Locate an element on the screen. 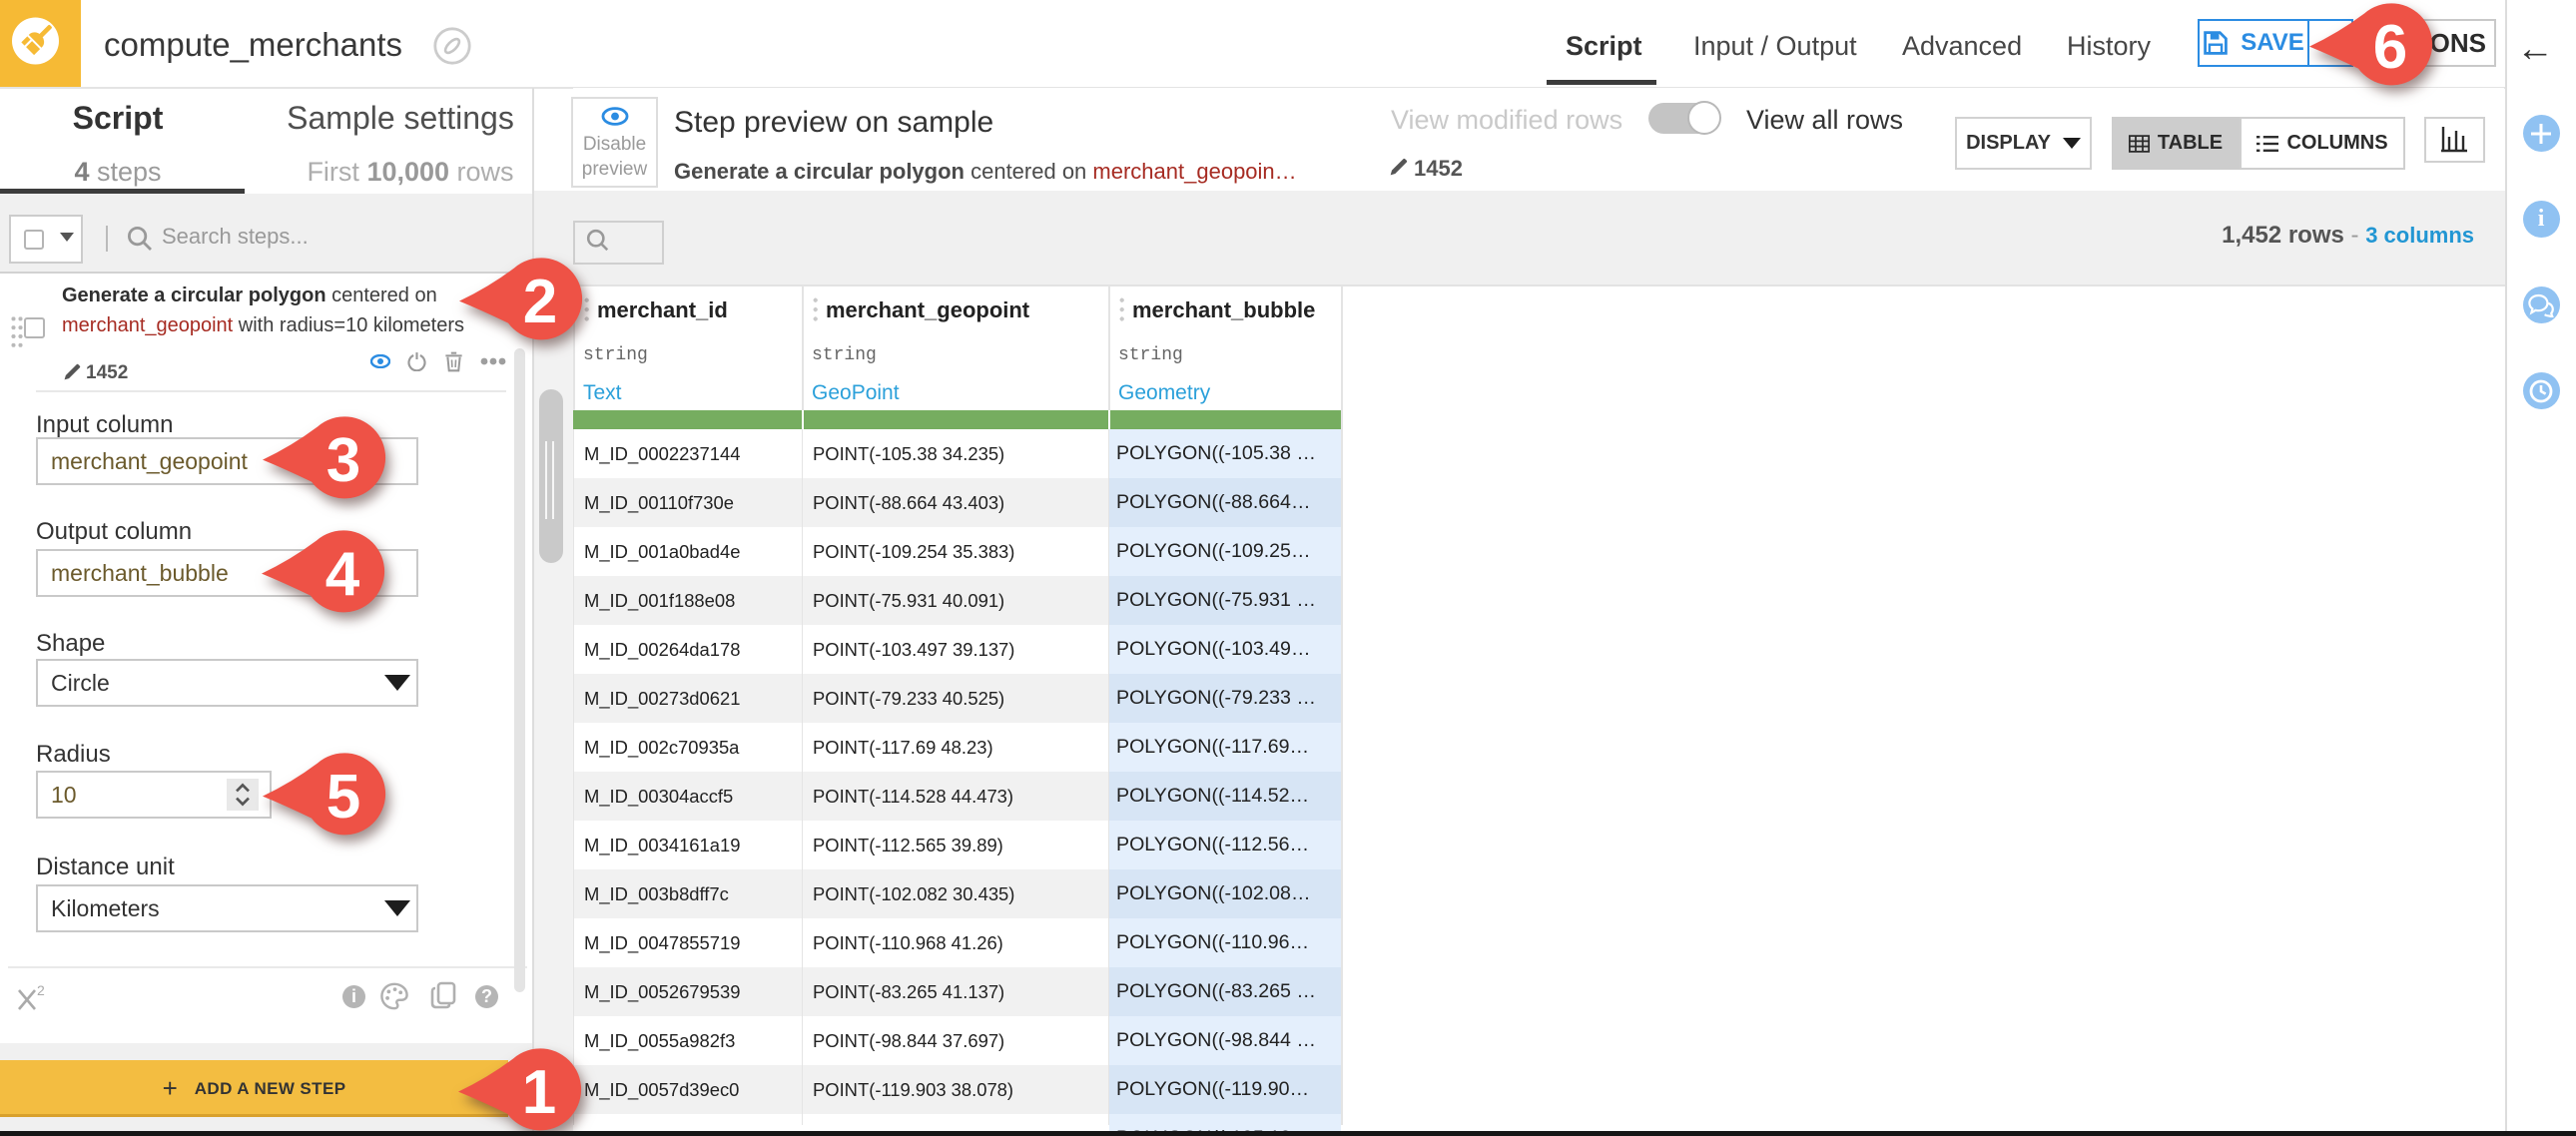 Image resolution: width=2576 pixels, height=1136 pixels. svg-text: 4 is located at coordinates (342, 574).